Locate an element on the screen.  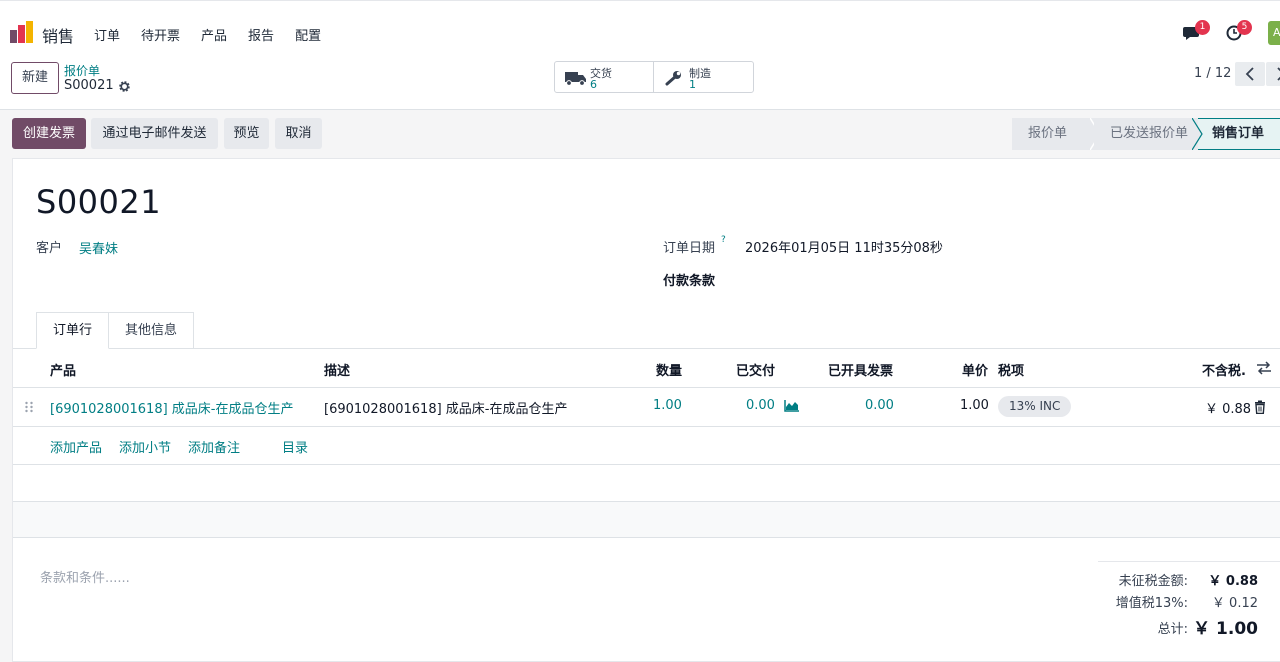
tab-other-info: 其他信息 is located at coordinates (151, 330).